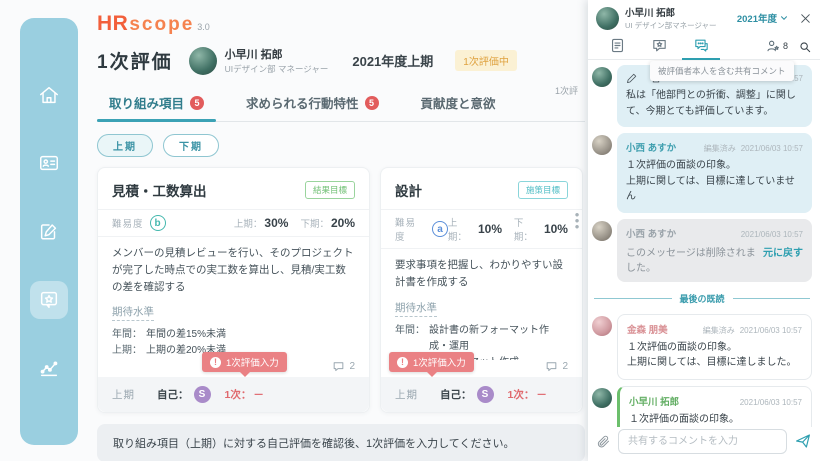  Describe the element at coordinates (342, 223) in the screenshot. I see `second-half-value: 20%` at that location.